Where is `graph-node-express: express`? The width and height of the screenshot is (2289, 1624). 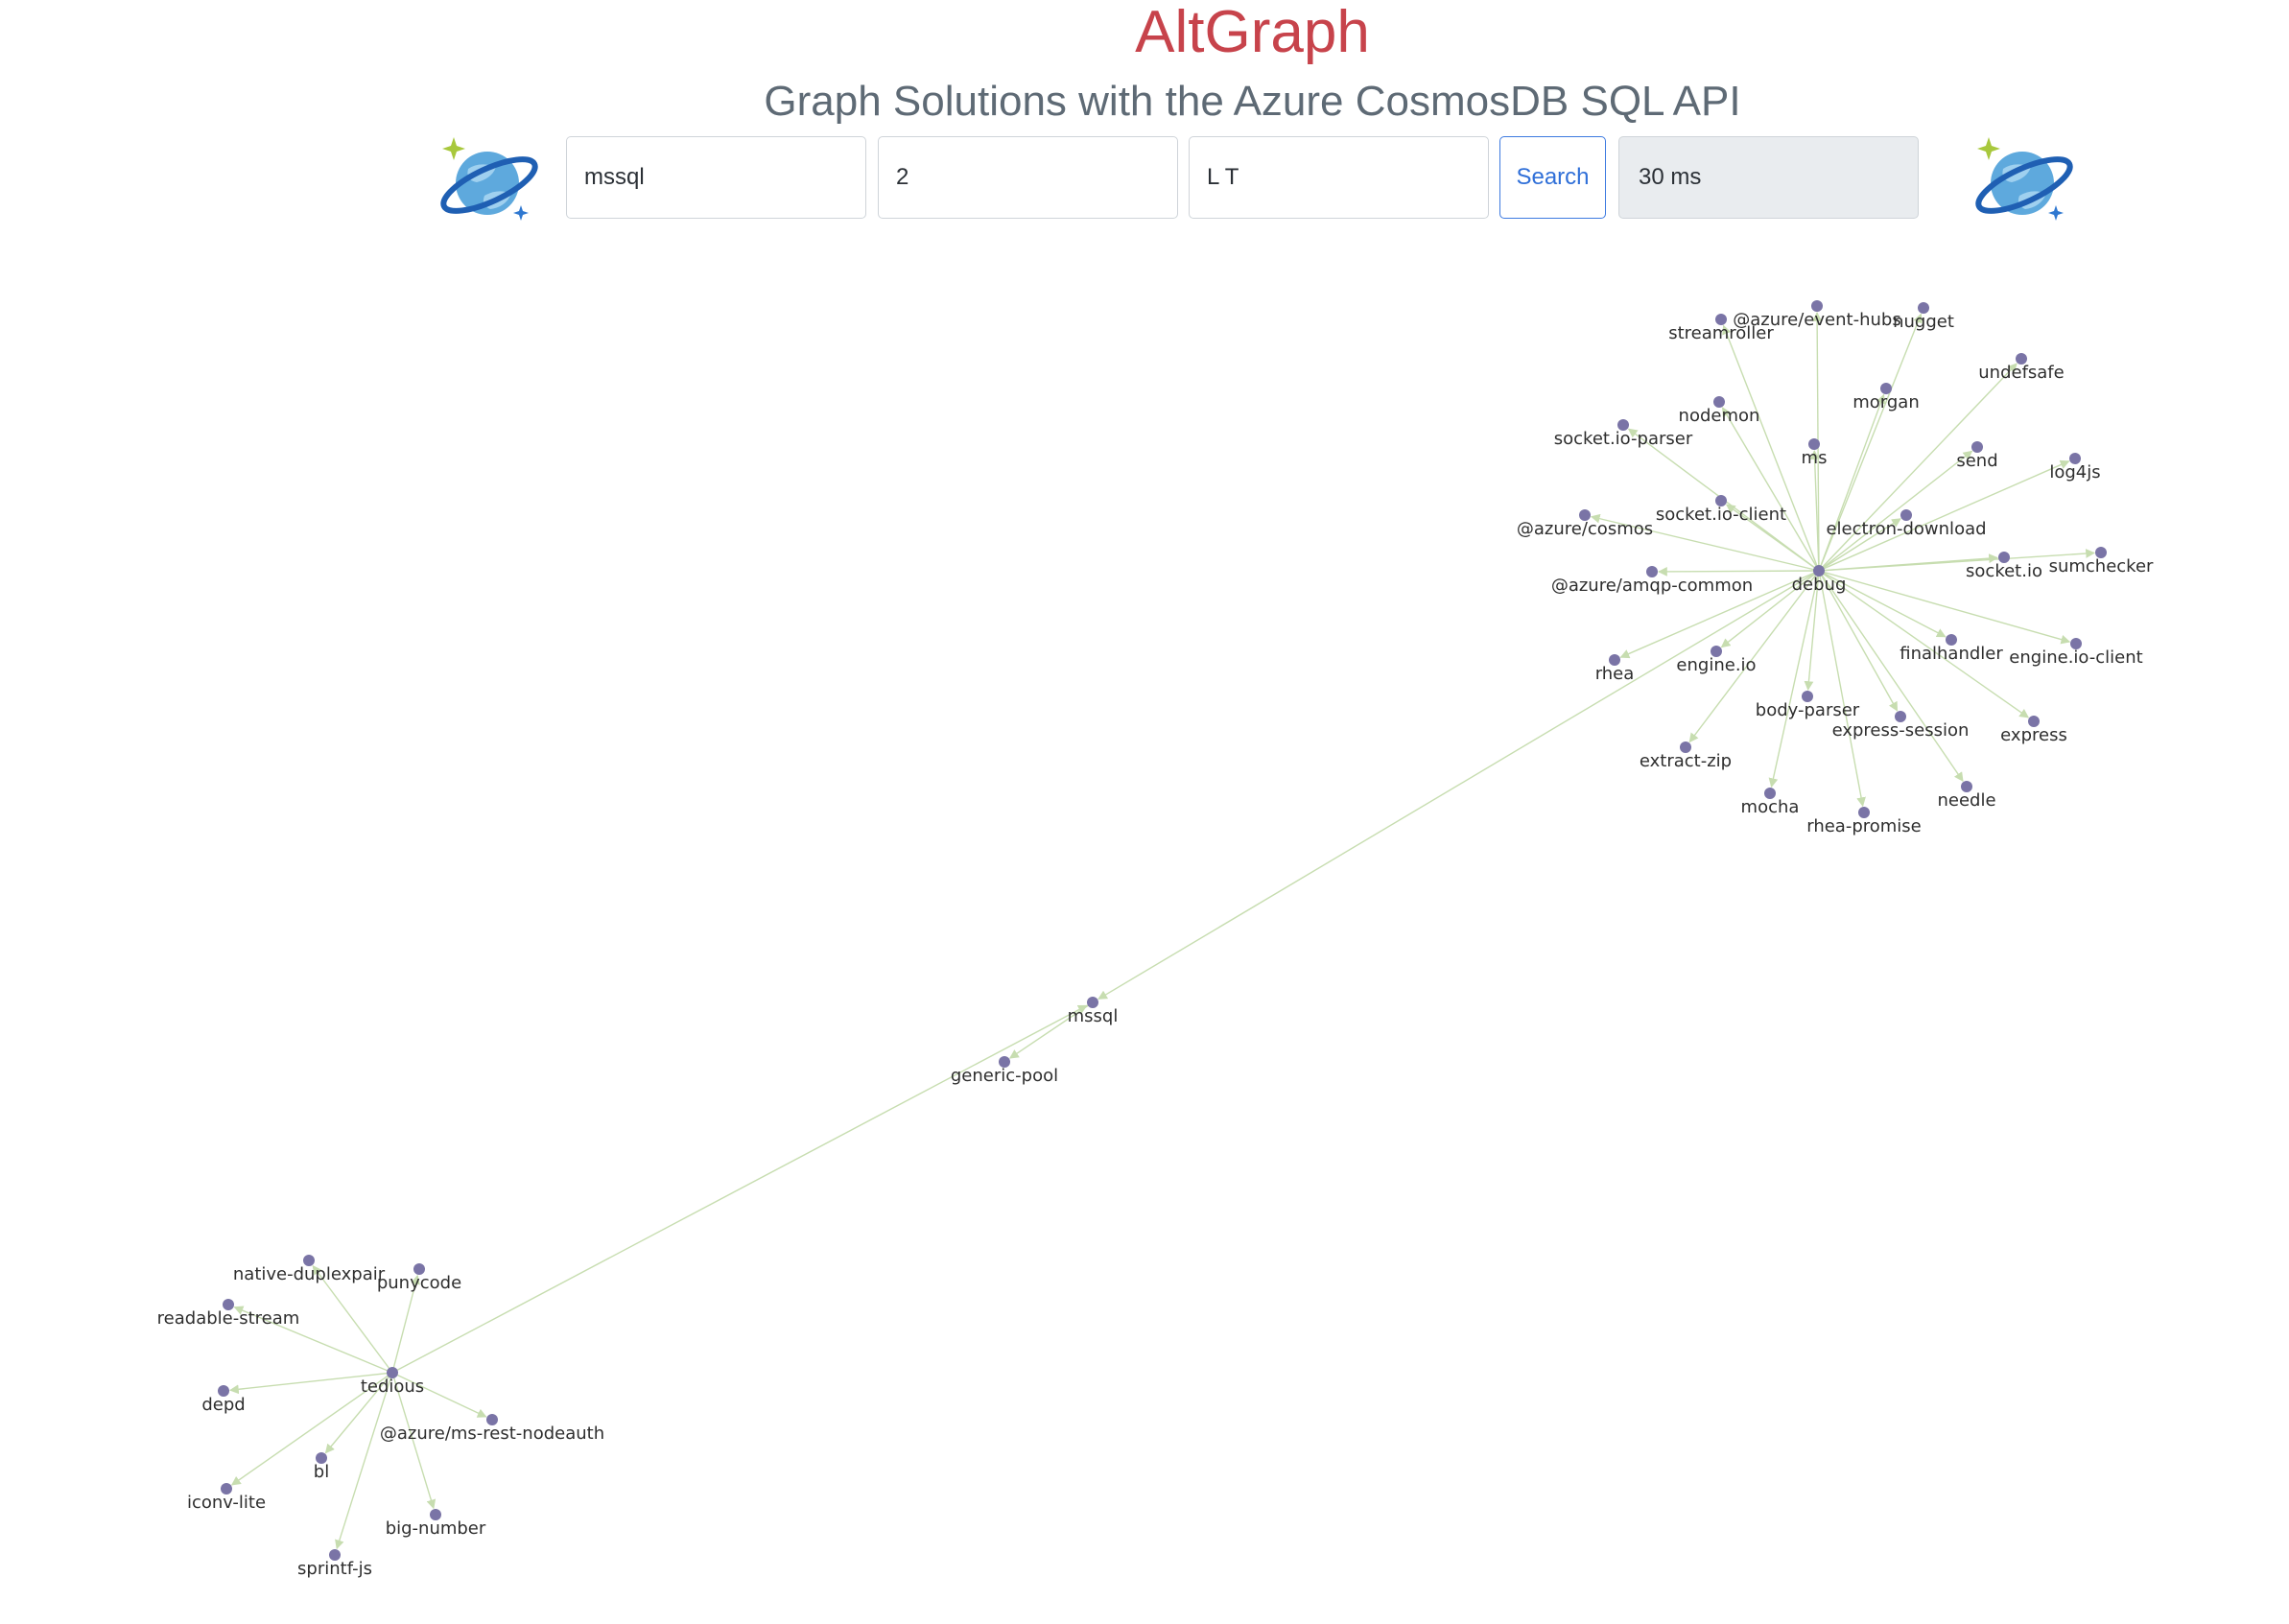 graph-node-express: express is located at coordinates (2033, 730).